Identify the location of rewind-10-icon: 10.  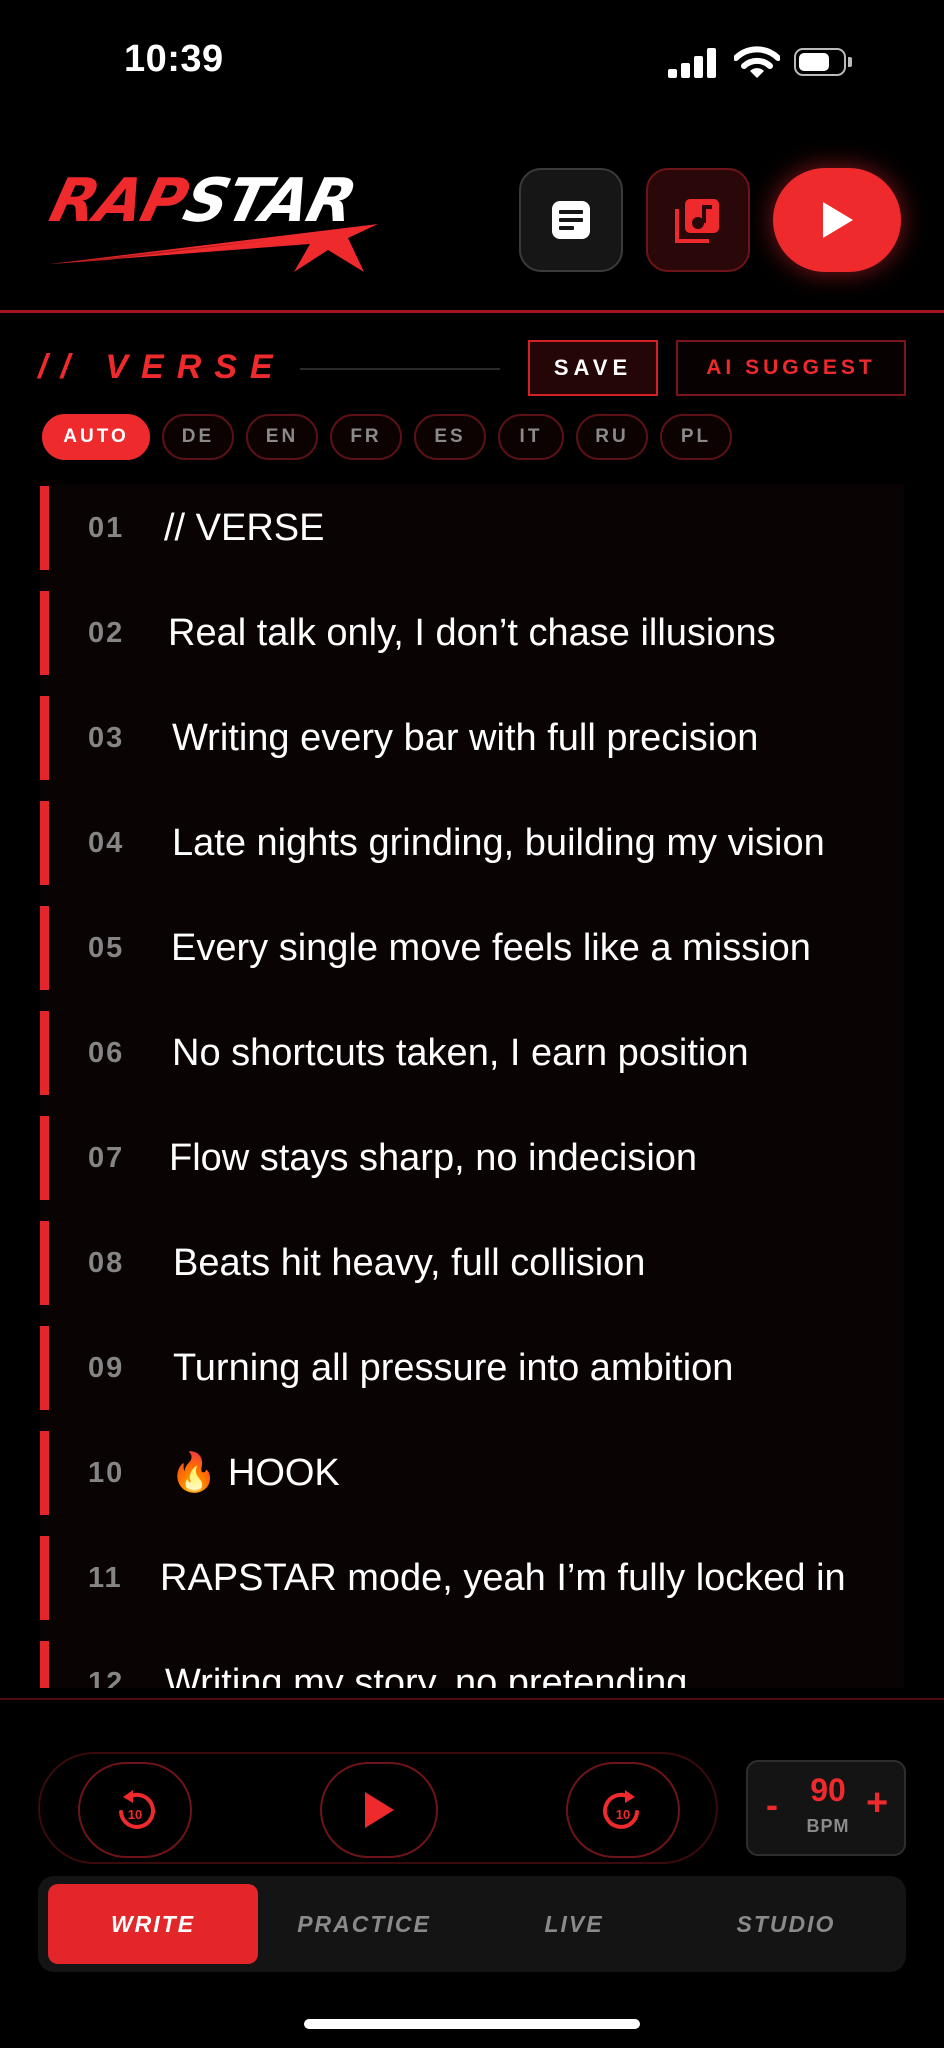
(137, 1809).